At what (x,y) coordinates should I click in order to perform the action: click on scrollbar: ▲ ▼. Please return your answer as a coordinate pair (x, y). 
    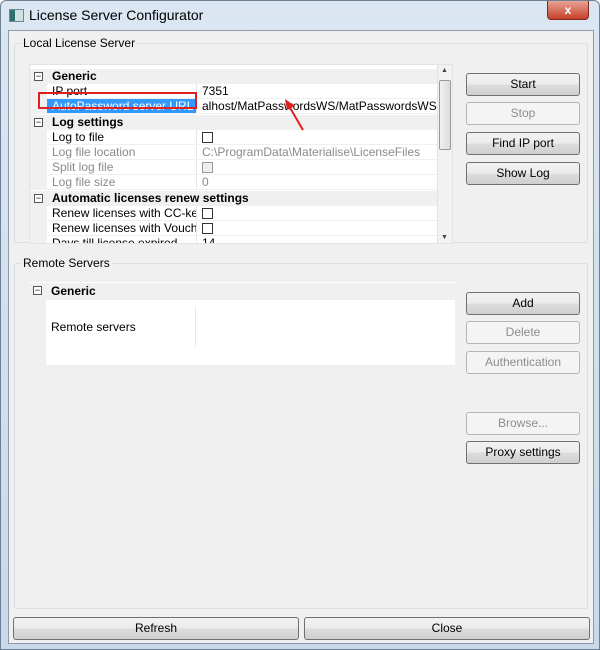
    Looking at the image, I should click on (444, 154).